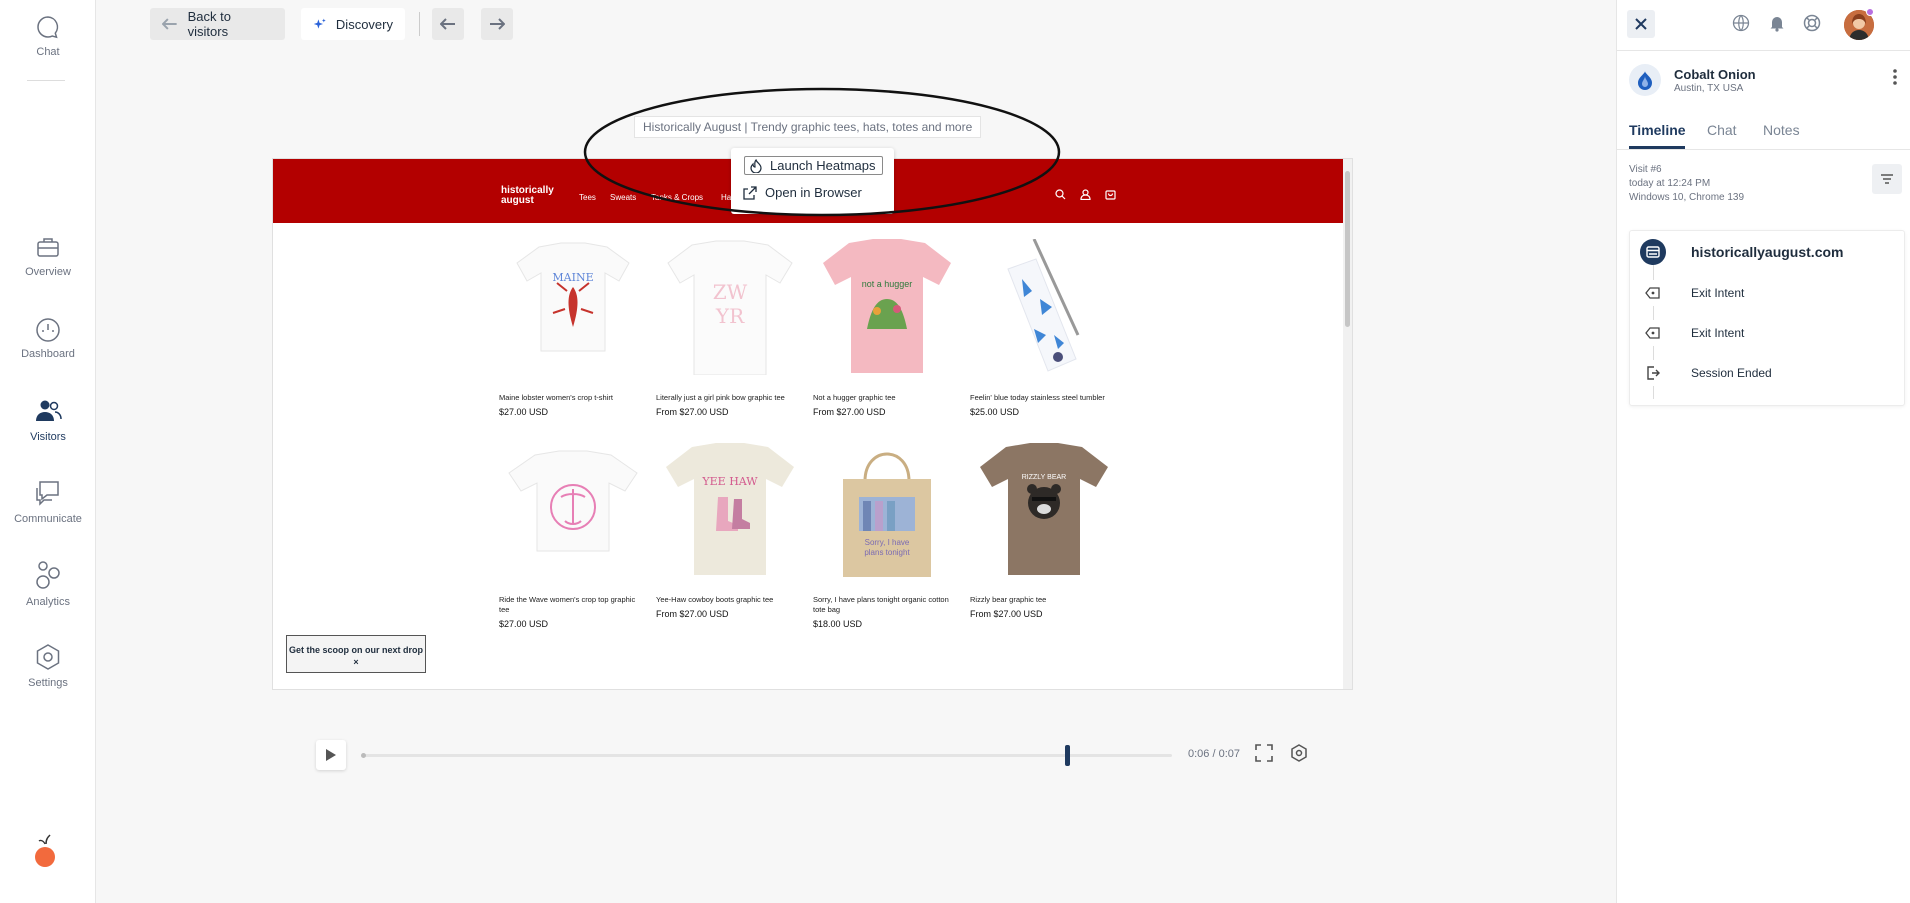 The height and width of the screenshot is (903, 1910). What do you see at coordinates (1722, 130) in the screenshot?
I see `tab-chat: Chat` at bounding box center [1722, 130].